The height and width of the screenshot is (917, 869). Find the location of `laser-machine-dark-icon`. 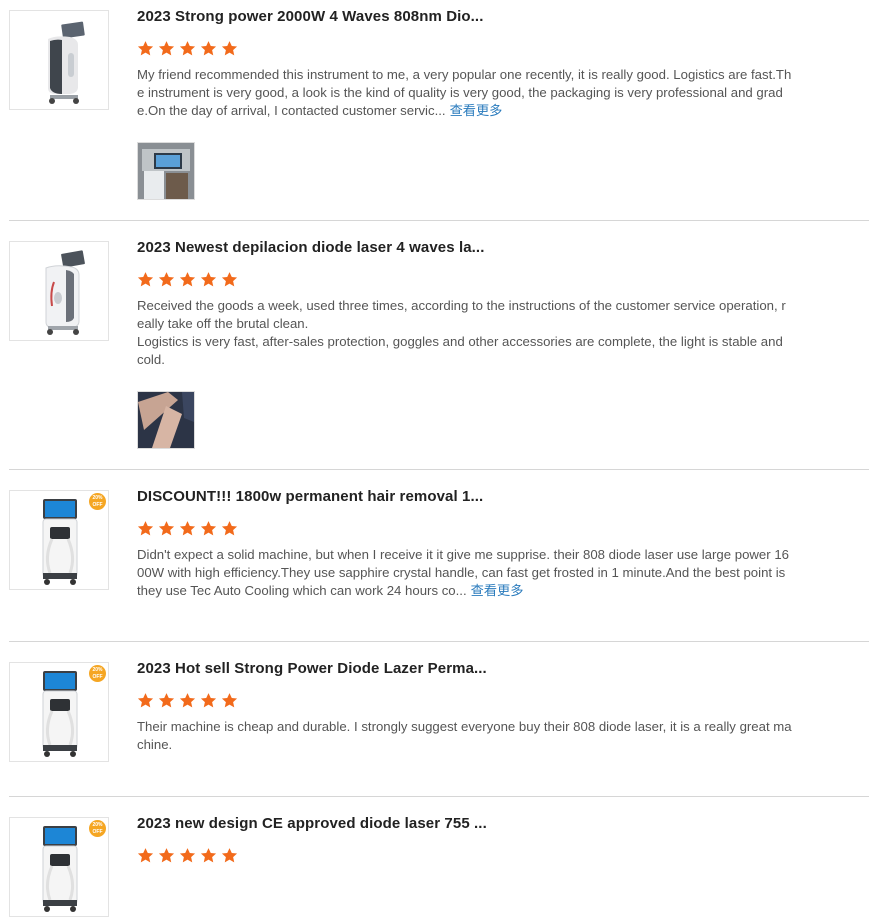

laser-machine-dark-icon is located at coordinates (59, 60).